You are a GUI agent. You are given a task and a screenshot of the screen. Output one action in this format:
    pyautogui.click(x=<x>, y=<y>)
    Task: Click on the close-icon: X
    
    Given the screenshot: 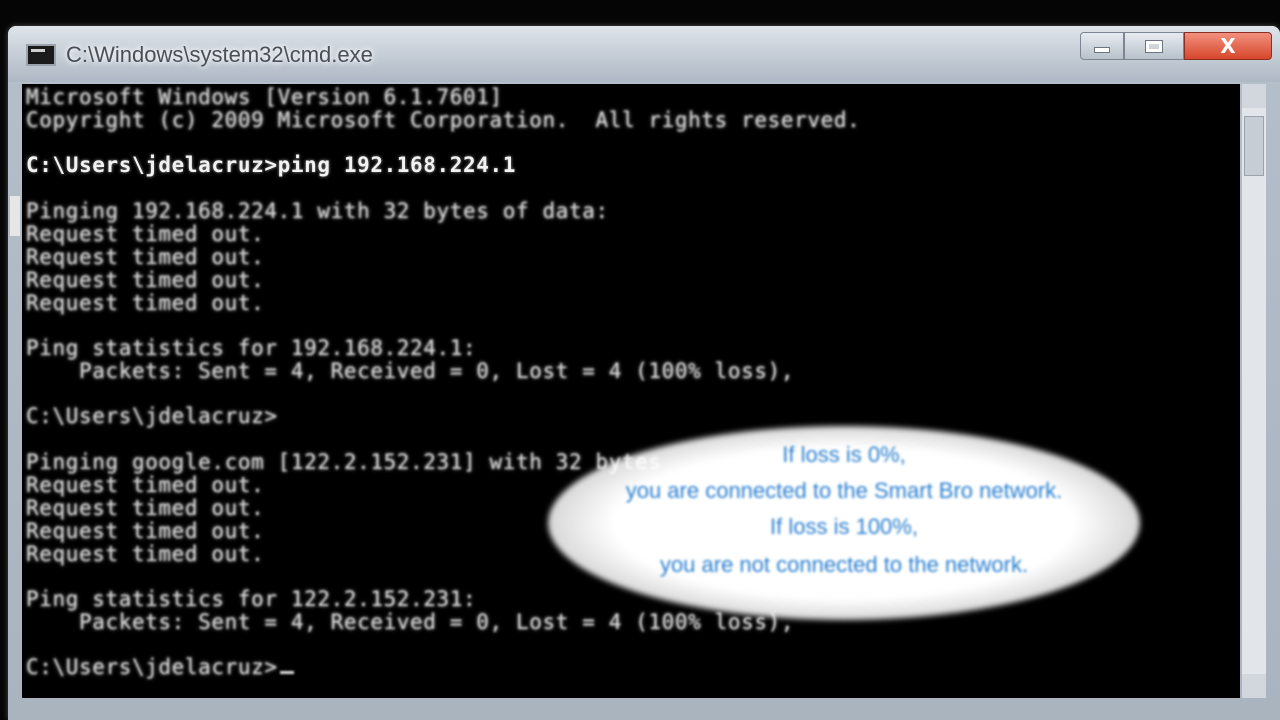 What is the action you would take?
    pyautogui.click(x=1228, y=46)
    